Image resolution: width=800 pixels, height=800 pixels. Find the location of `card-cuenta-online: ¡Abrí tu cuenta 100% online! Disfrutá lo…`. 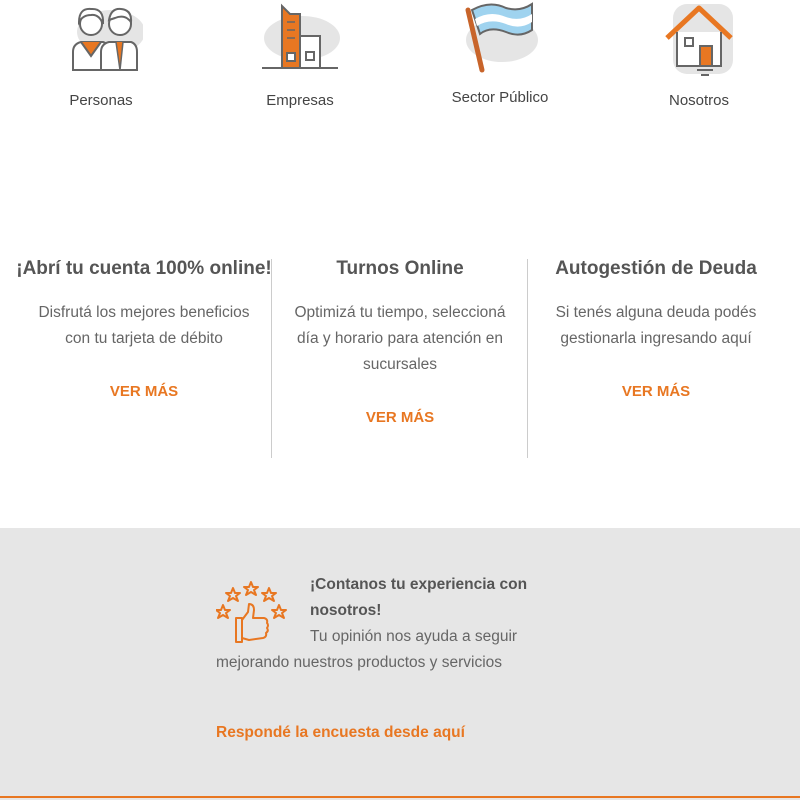

card-cuenta-online: ¡Abrí tu cuenta 100% online! Disfrutá lo… is located at coordinates (144, 358).